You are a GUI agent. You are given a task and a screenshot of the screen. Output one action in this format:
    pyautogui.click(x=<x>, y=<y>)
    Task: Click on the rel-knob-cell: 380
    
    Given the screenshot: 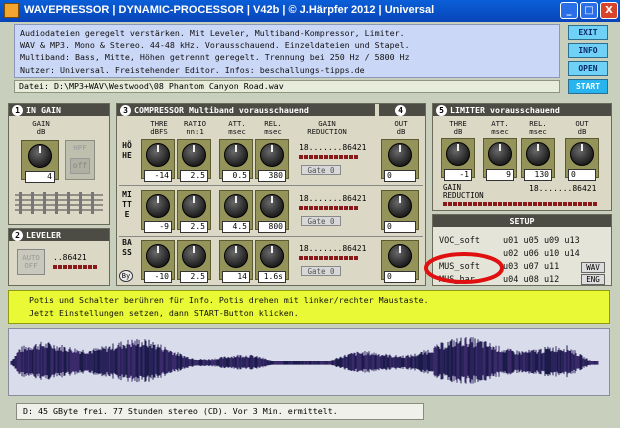 What is the action you would take?
    pyautogui.click(x=272, y=160)
    